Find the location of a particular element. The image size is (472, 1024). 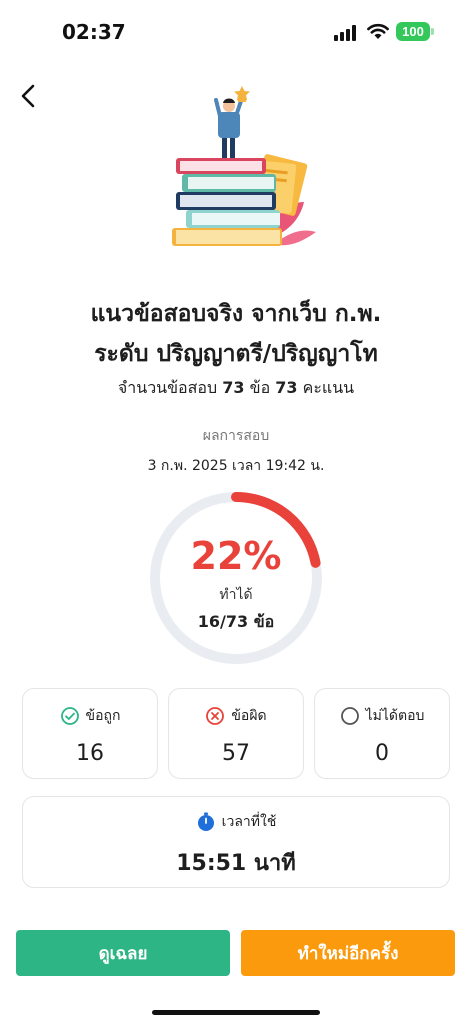

question-count: 73 is located at coordinates (233, 387).